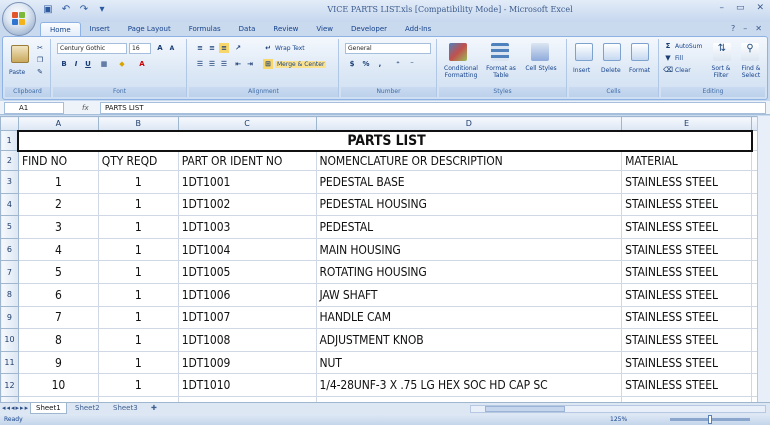 This screenshot has width=770, height=425. Describe the element at coordinates (469, 160) in the screenshot. I see `header-cell-description: NOMENCLATURE OR DESCRIPTION` at that location.